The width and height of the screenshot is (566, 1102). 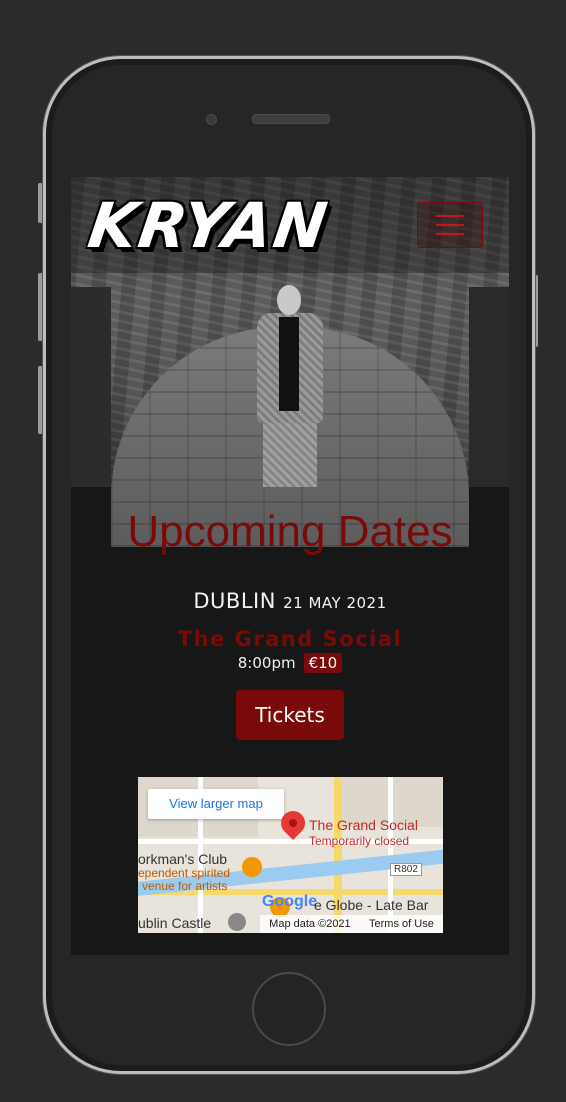 What do you see at coordinates (290, 715) in the screenshot?
I see `tickets-button: Tickets` at bounding box center [290, 715].